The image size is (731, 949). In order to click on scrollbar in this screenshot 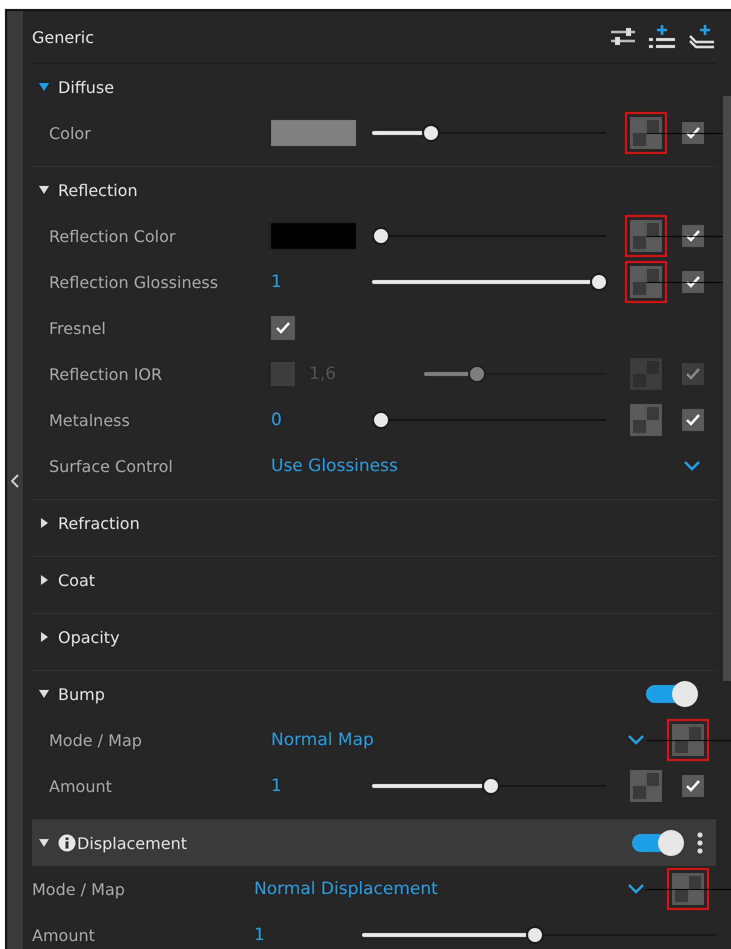, I will do `click(727, 388)`.